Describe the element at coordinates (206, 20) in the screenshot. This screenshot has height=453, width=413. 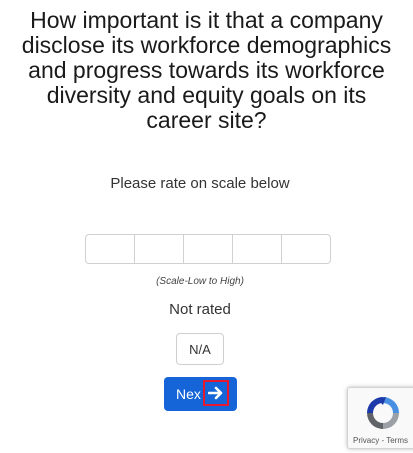
I see `question-line: How important is it that a company` at that location.